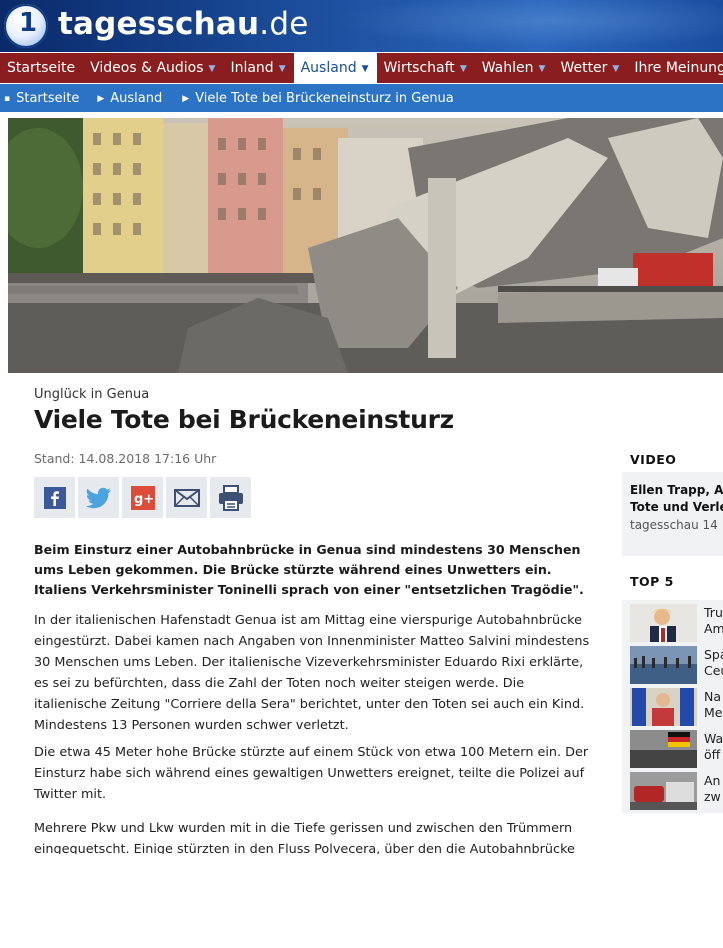  I want to click on nav-item-wahlen: Wahlen ▼, so click(514, 68).